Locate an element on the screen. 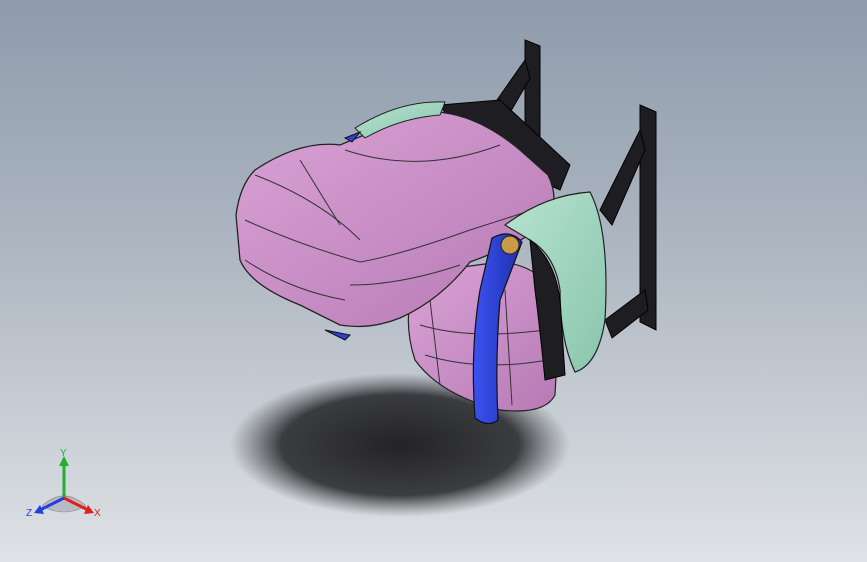 This screenshot has width=867, height=562. x-axis-label: X is located at coordinates (97, 513).